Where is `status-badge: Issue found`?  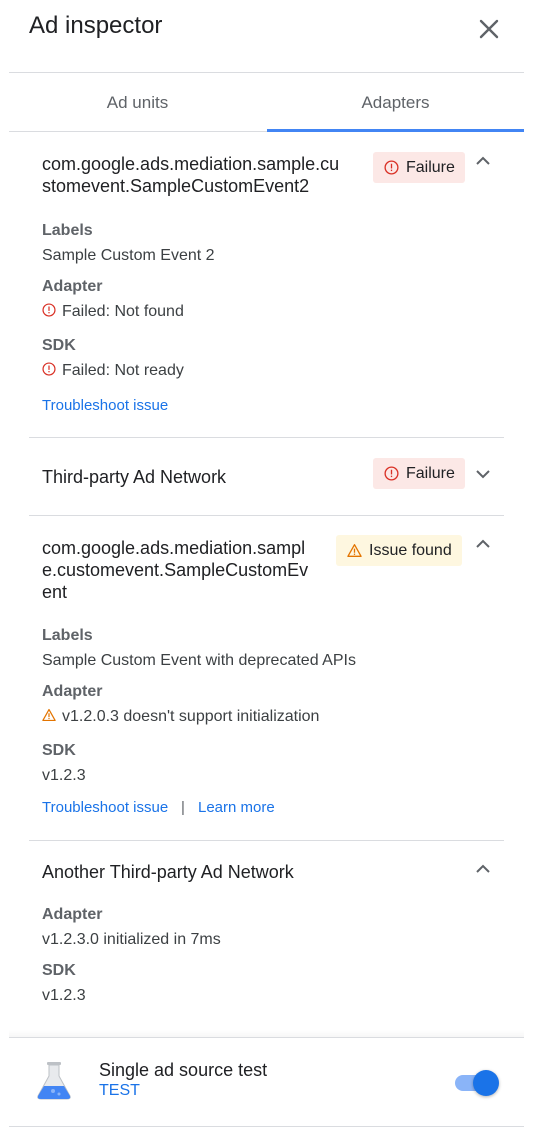 status-badge: Issue found is located at coordinates (399, 550).